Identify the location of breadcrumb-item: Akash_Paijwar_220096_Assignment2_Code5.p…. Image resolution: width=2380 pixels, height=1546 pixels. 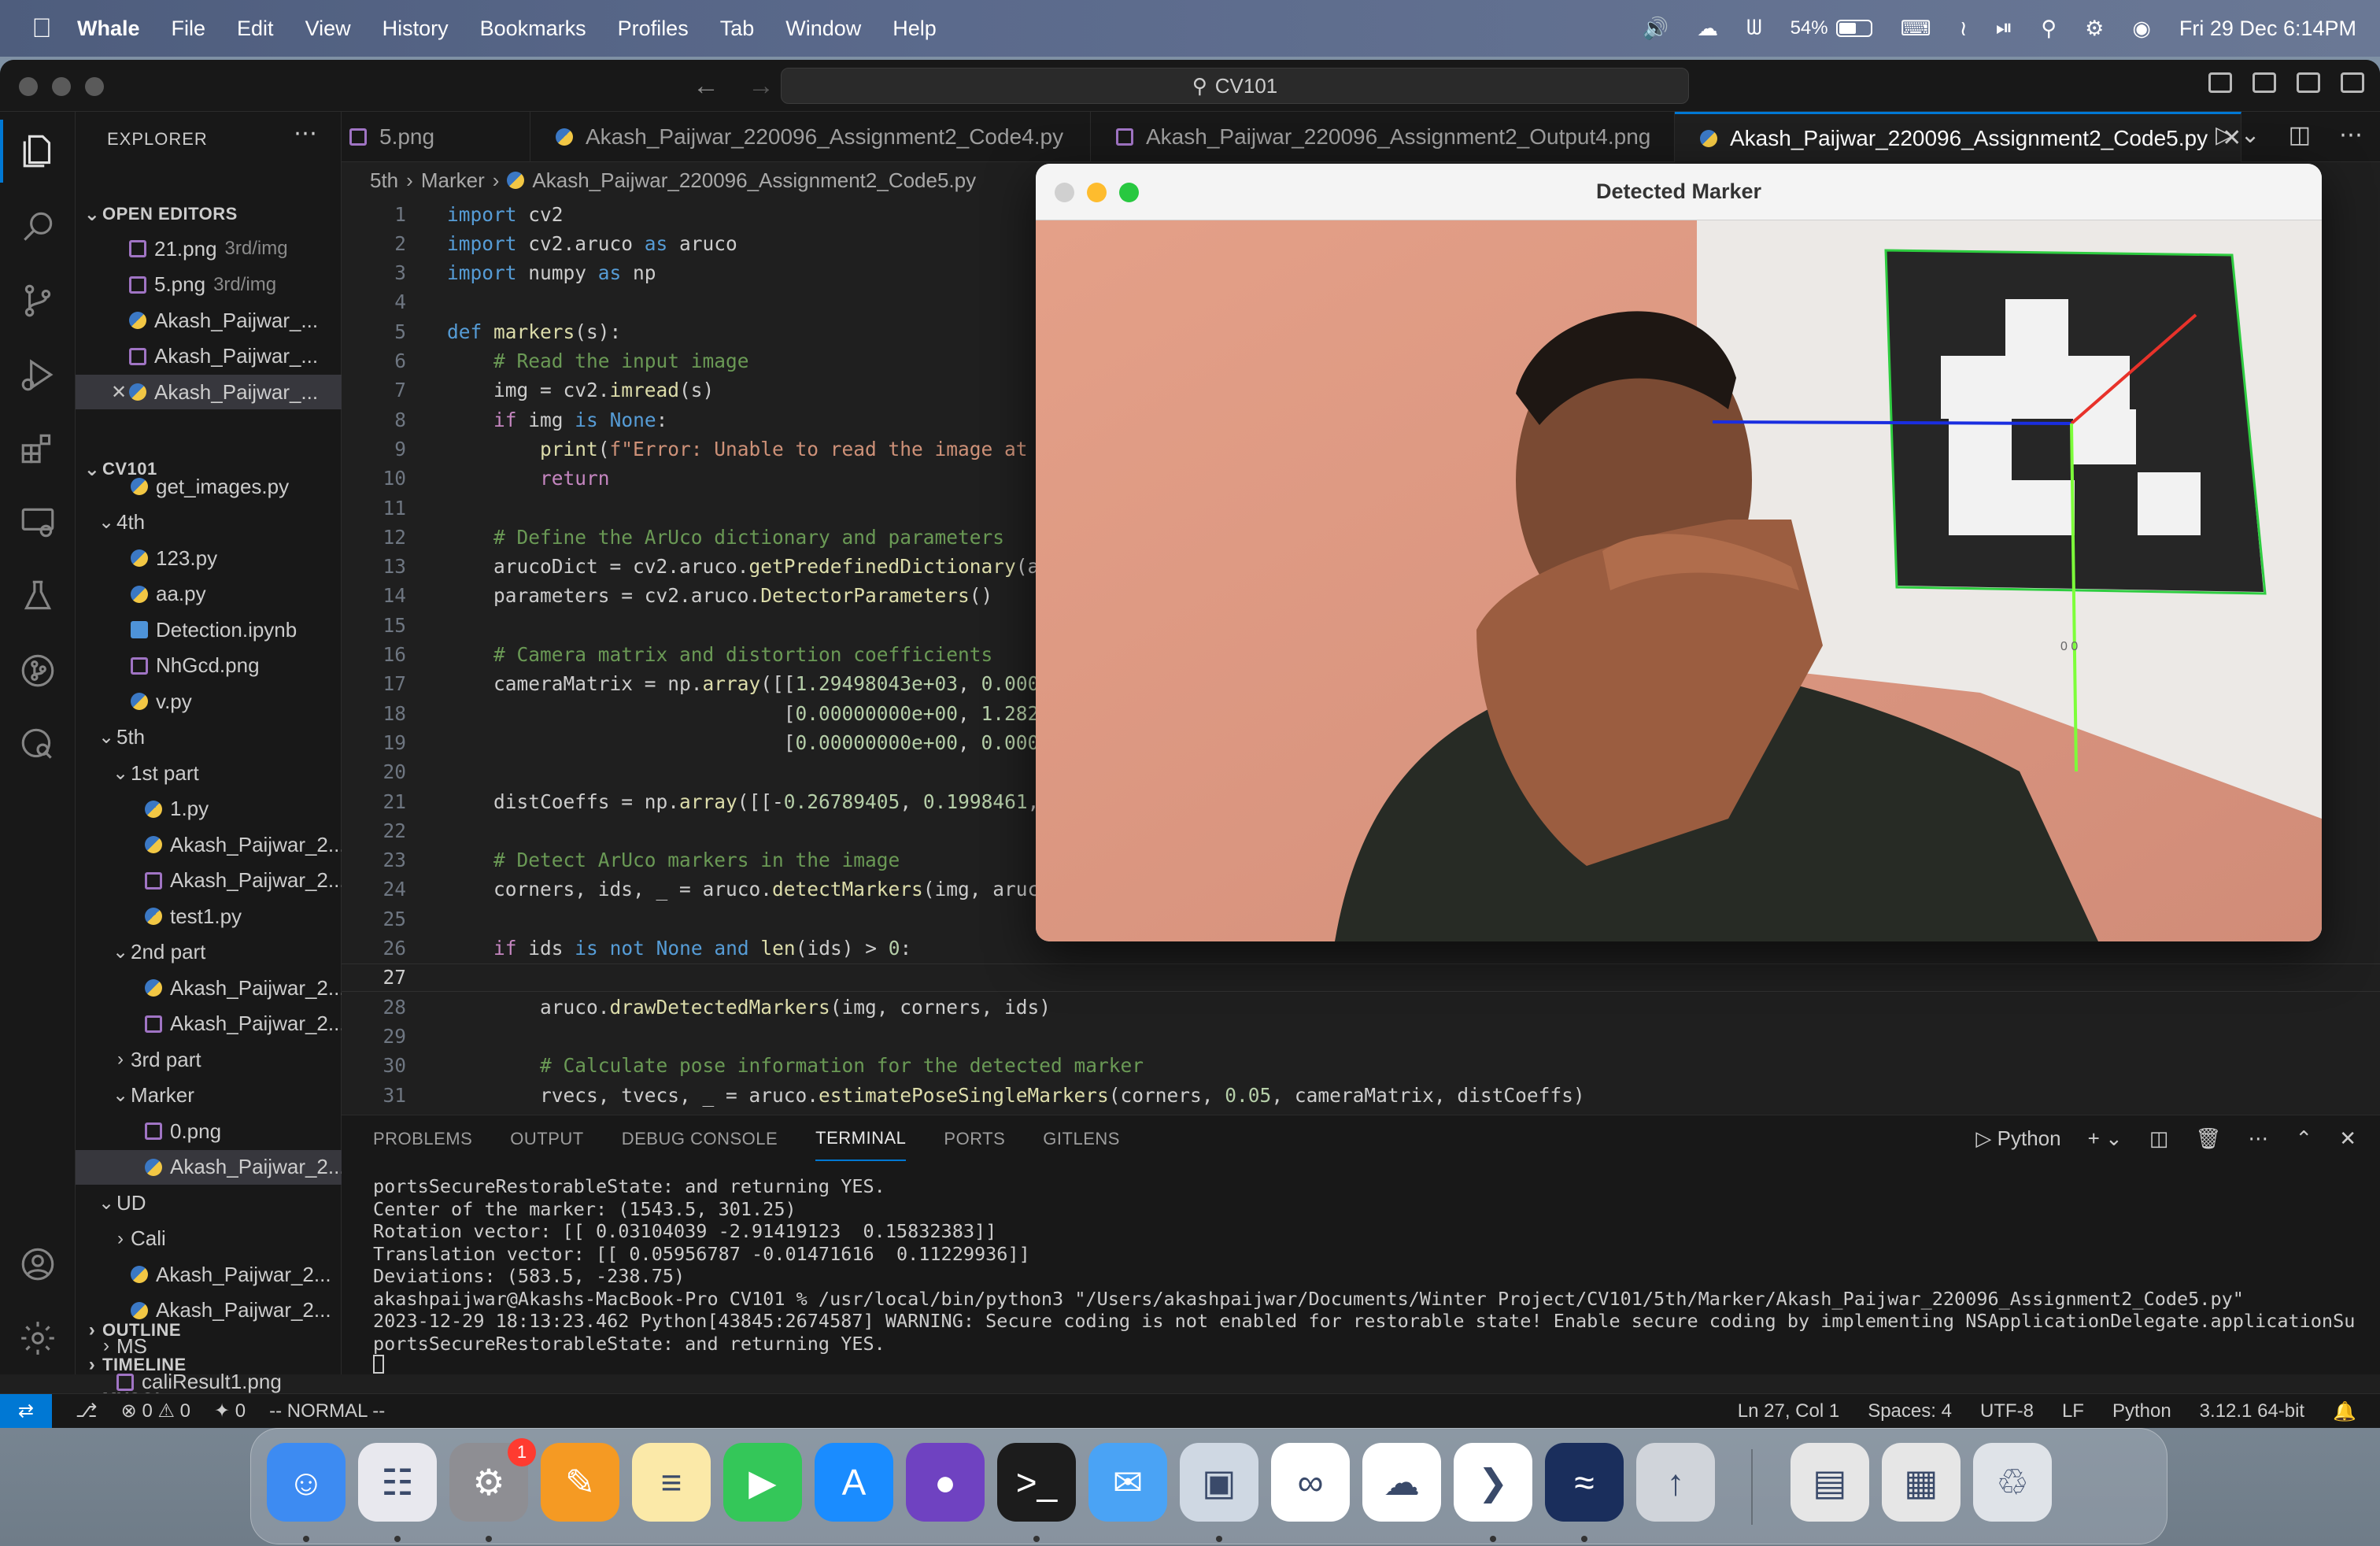
(754, 180).